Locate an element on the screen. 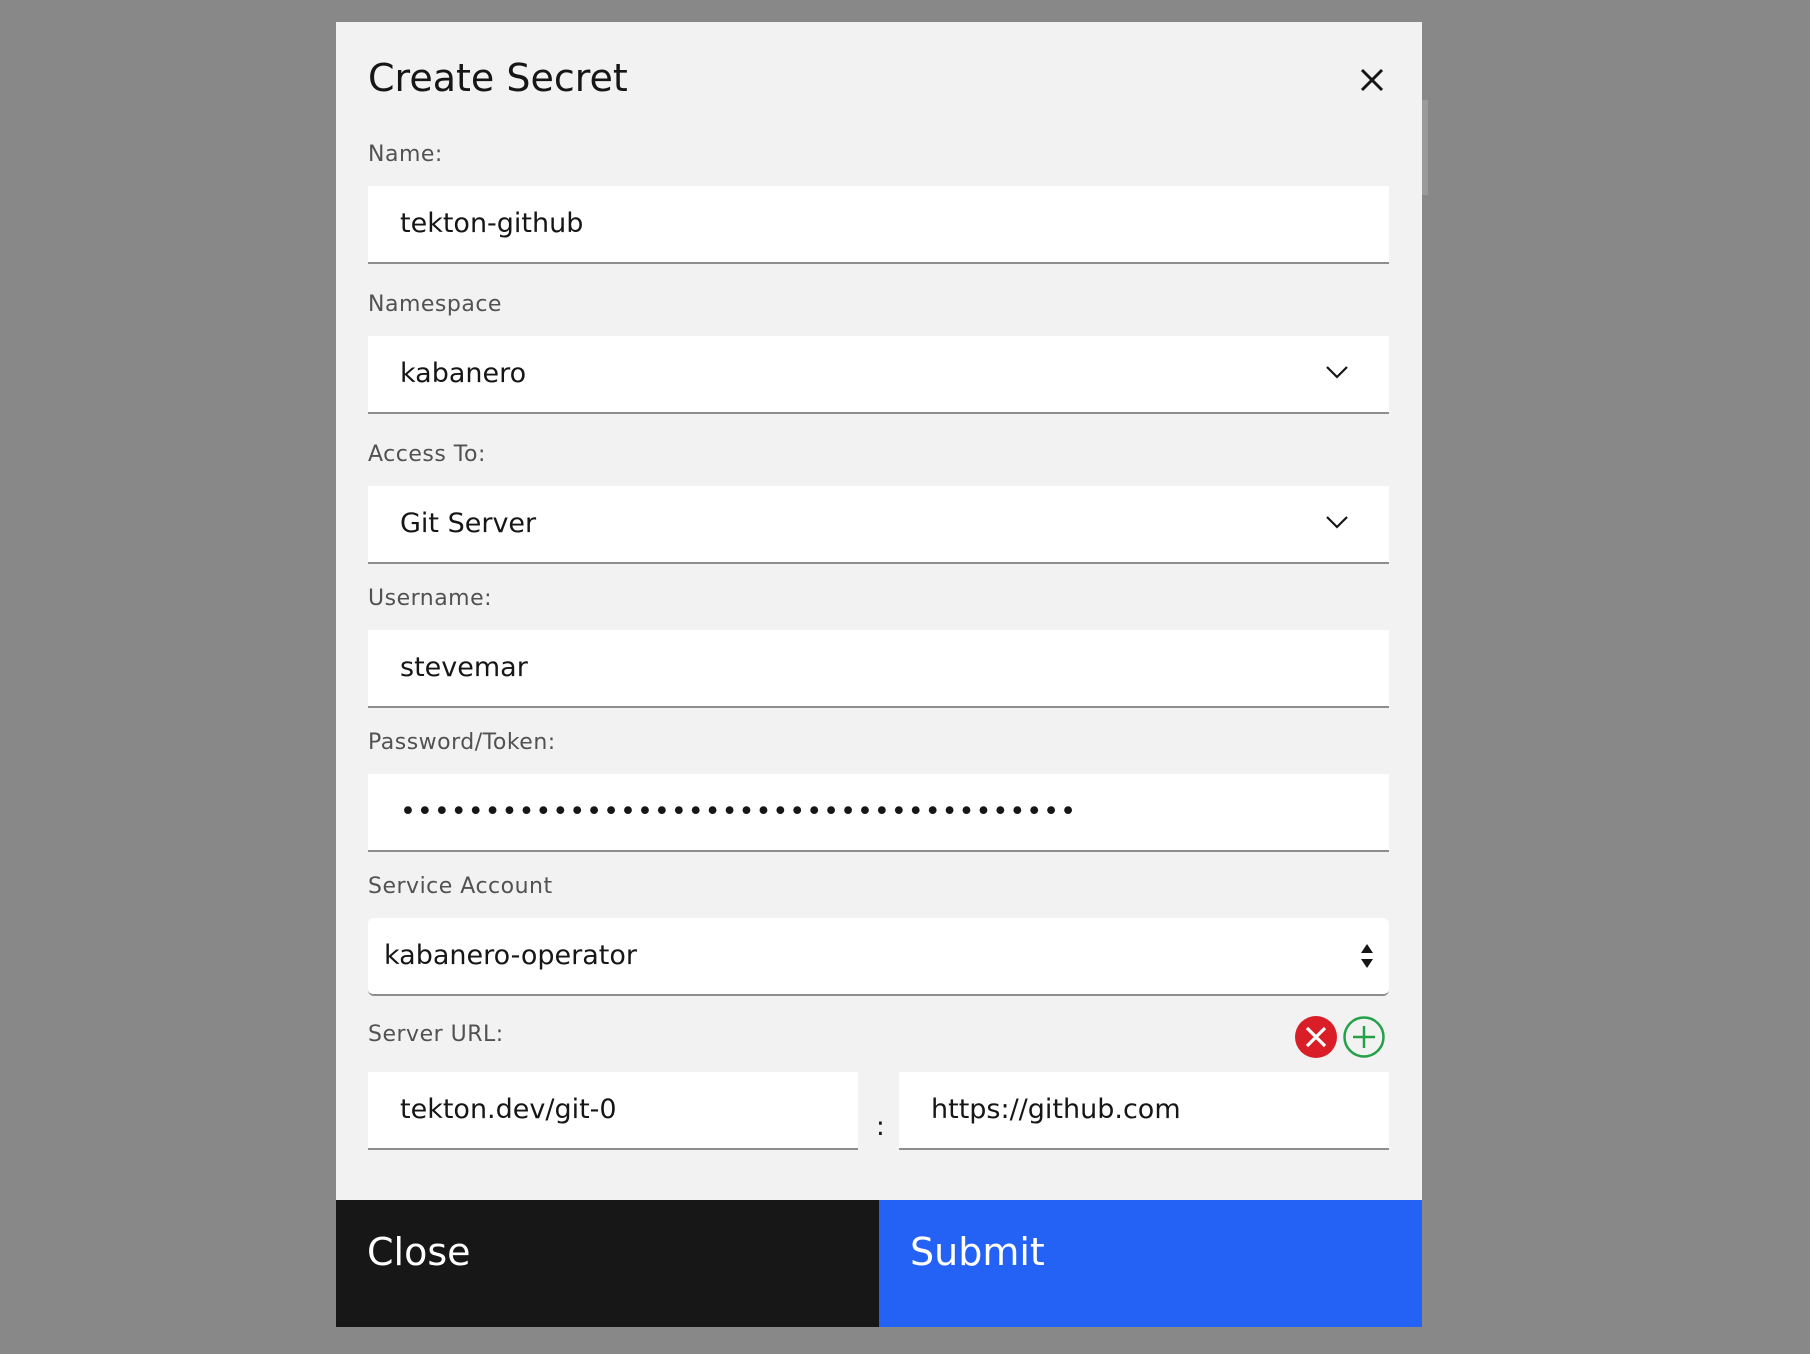 The height and width of the screenshot is (1354, 1810). server-url-label: Server URL: is located at coordinates (436, 1034).